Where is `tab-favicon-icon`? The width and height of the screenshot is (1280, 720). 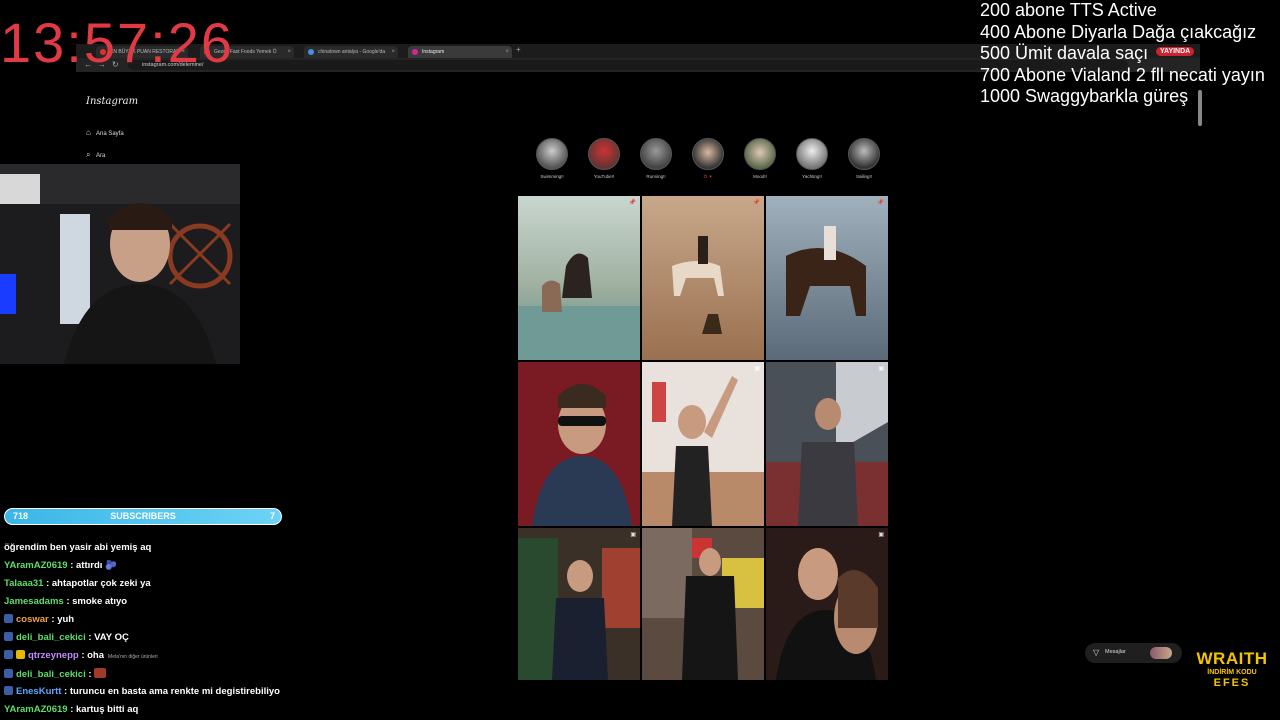
tab-favicon-icon is located at coordinates (311, 52).